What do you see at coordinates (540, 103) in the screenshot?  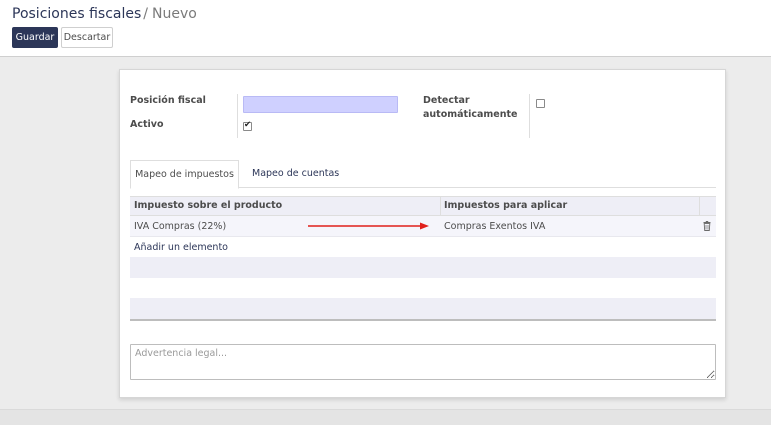 I see `auto-detect-checkbox` at bounding box center [540, 103].